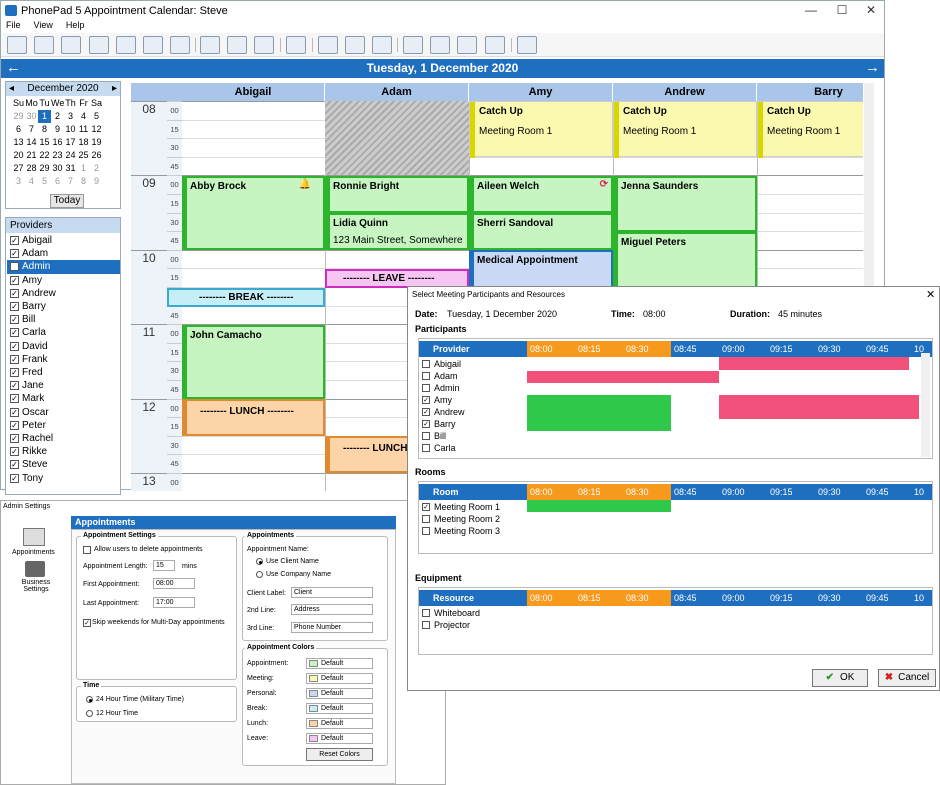 The height and width of the screenshot is (785, 940). Describe the element at coordinates (426, 625) in the screenshot. I see `equipment-row-checkbox` at that location.